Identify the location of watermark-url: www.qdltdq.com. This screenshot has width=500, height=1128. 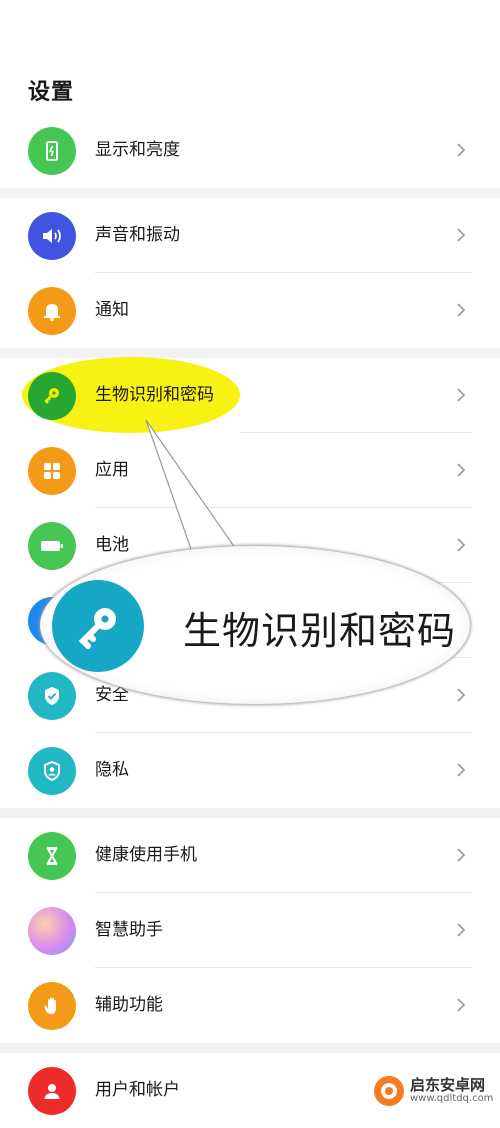
(452, 1098).